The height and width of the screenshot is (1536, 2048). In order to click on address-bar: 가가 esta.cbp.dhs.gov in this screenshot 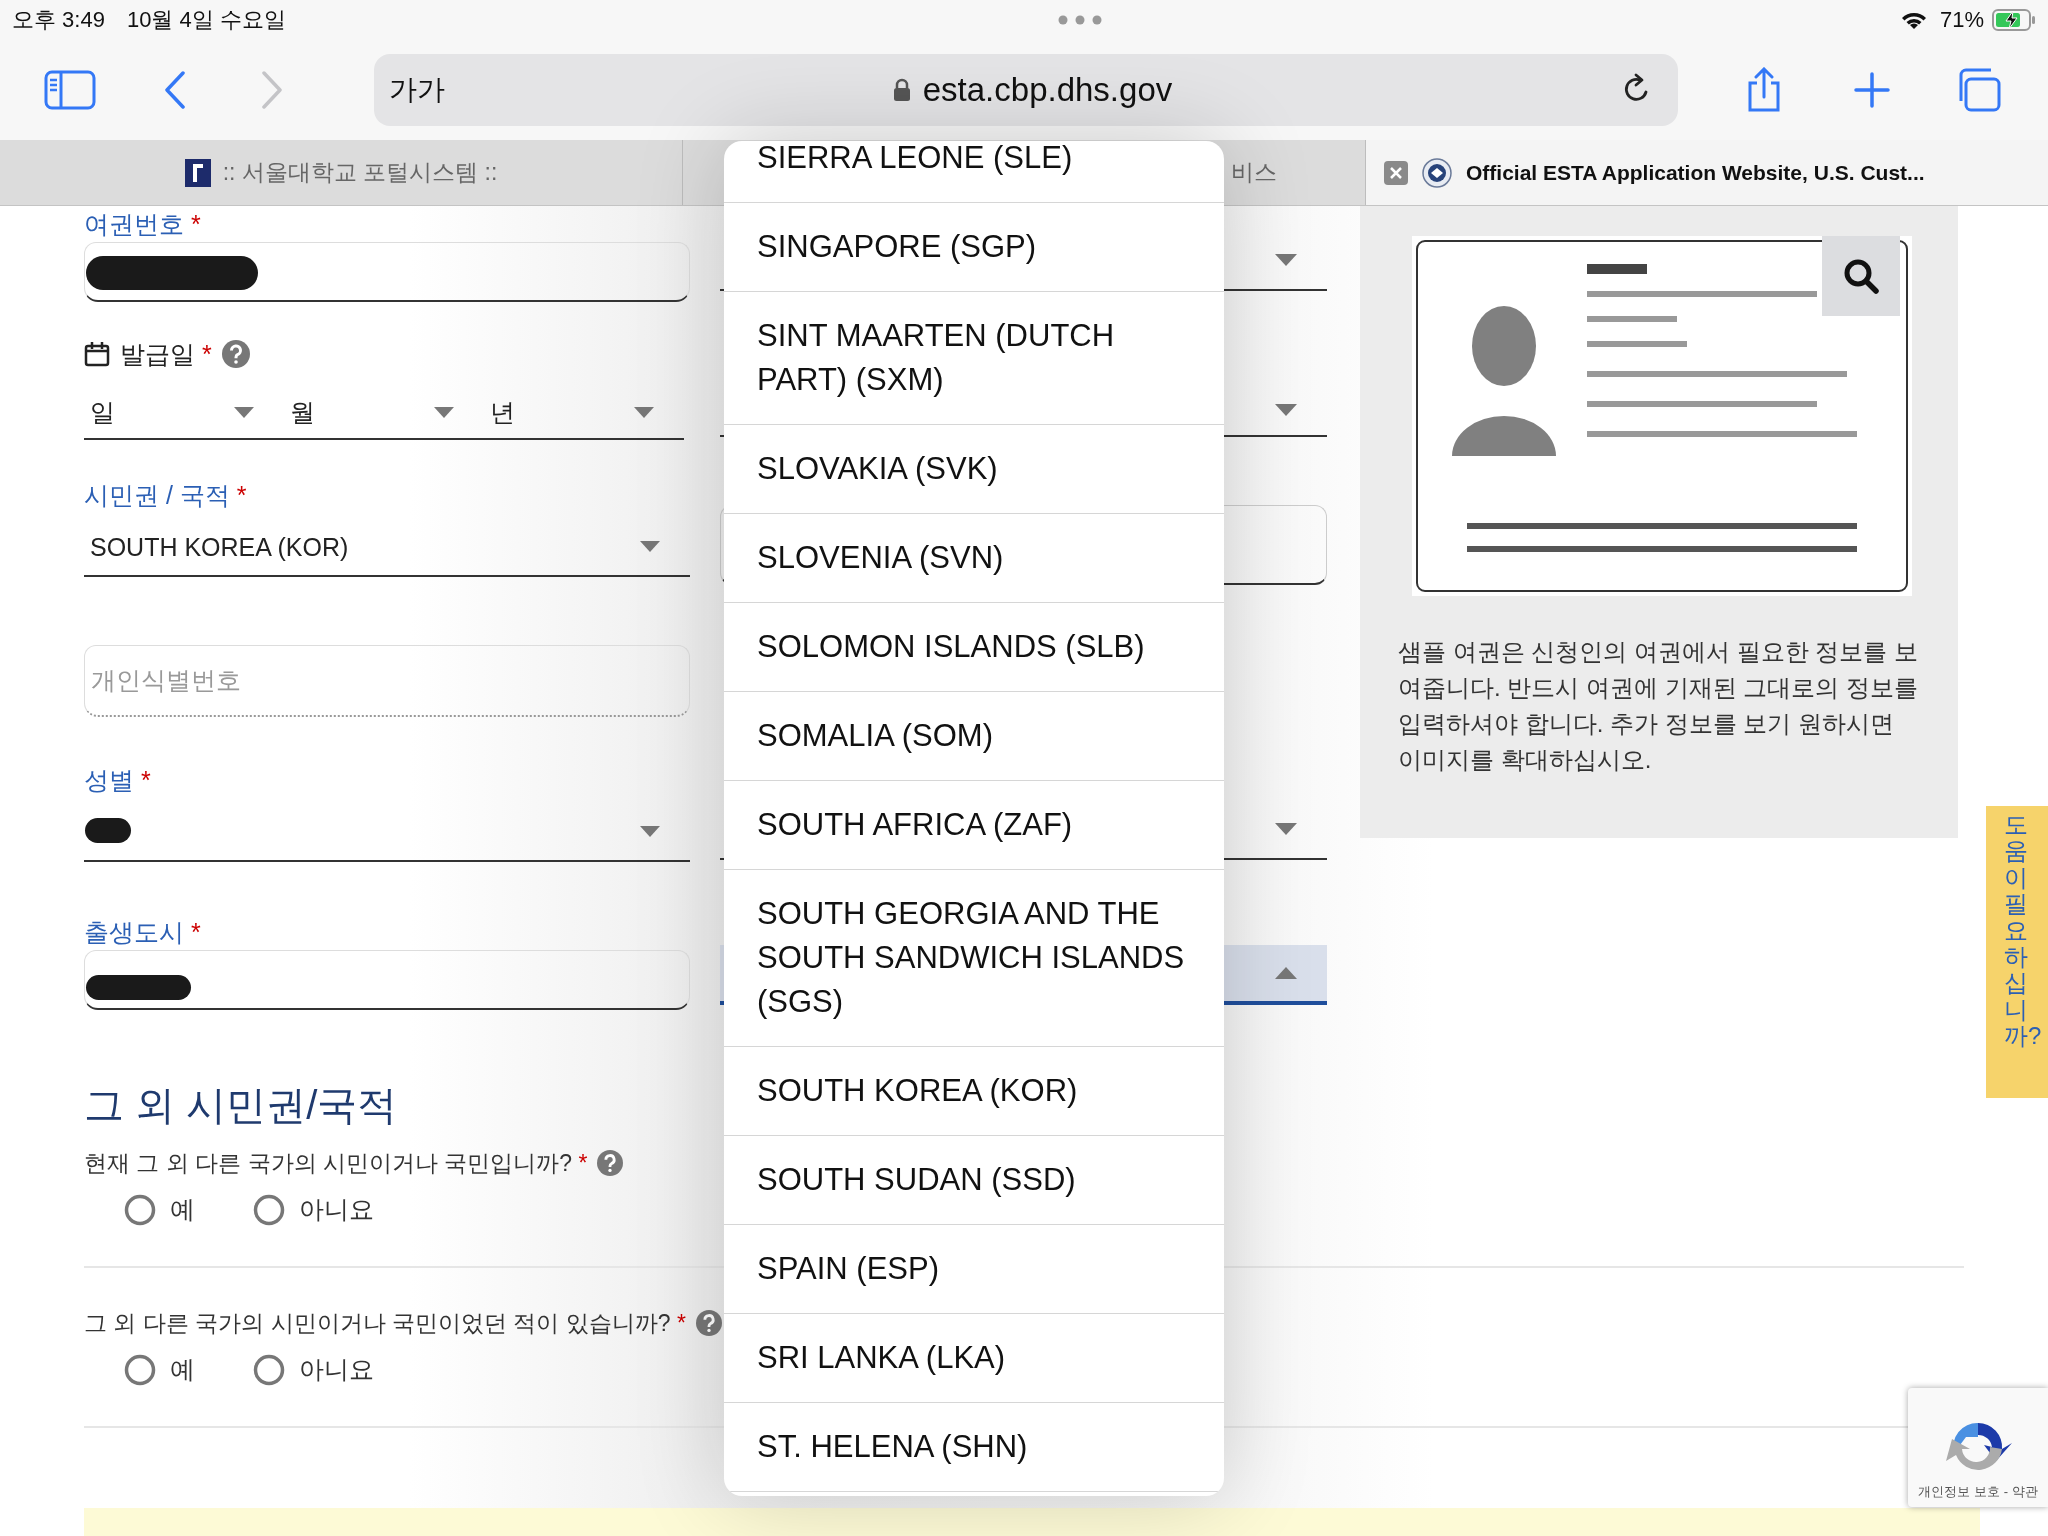, I will do `click(1026, 90)`.